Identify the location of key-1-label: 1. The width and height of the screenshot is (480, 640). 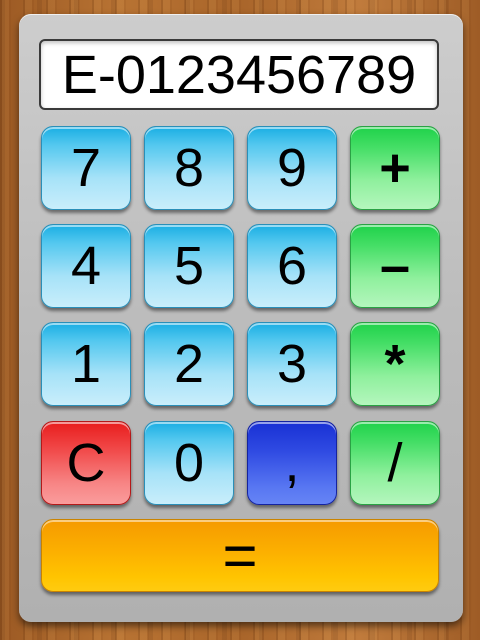
(86, 364).